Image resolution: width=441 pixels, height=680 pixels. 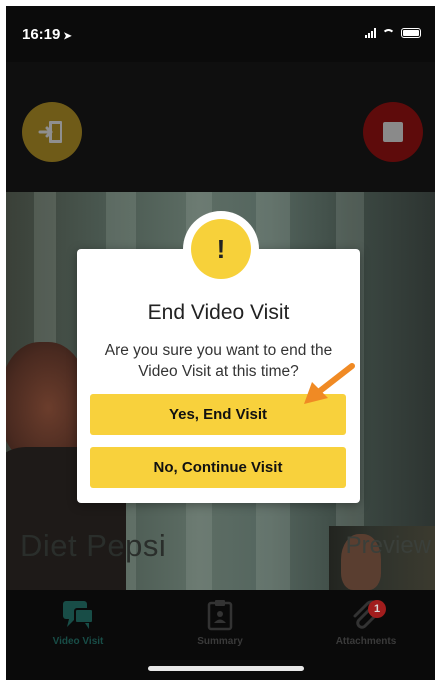 I want to click on exit-visit-button, so click(x=52, y=132).